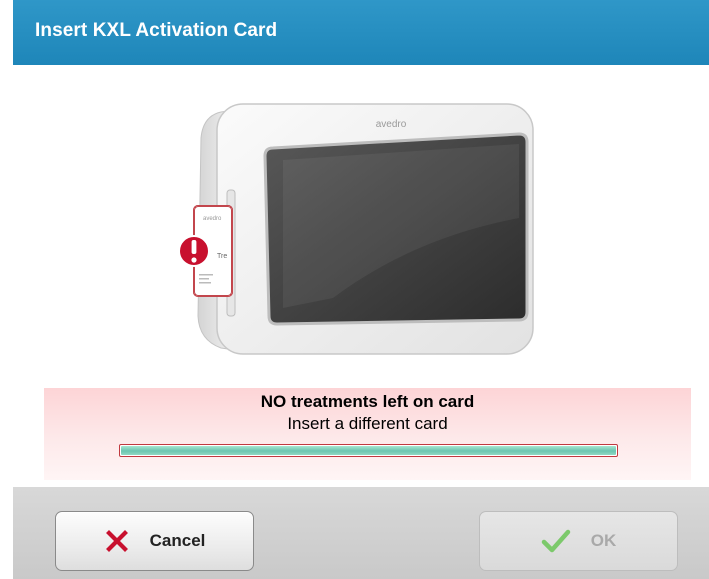  What do you see at coordinates (391, 124) in the screenshot?
I see `device-brand-logo: avedro` at bounding box center [391, 124].